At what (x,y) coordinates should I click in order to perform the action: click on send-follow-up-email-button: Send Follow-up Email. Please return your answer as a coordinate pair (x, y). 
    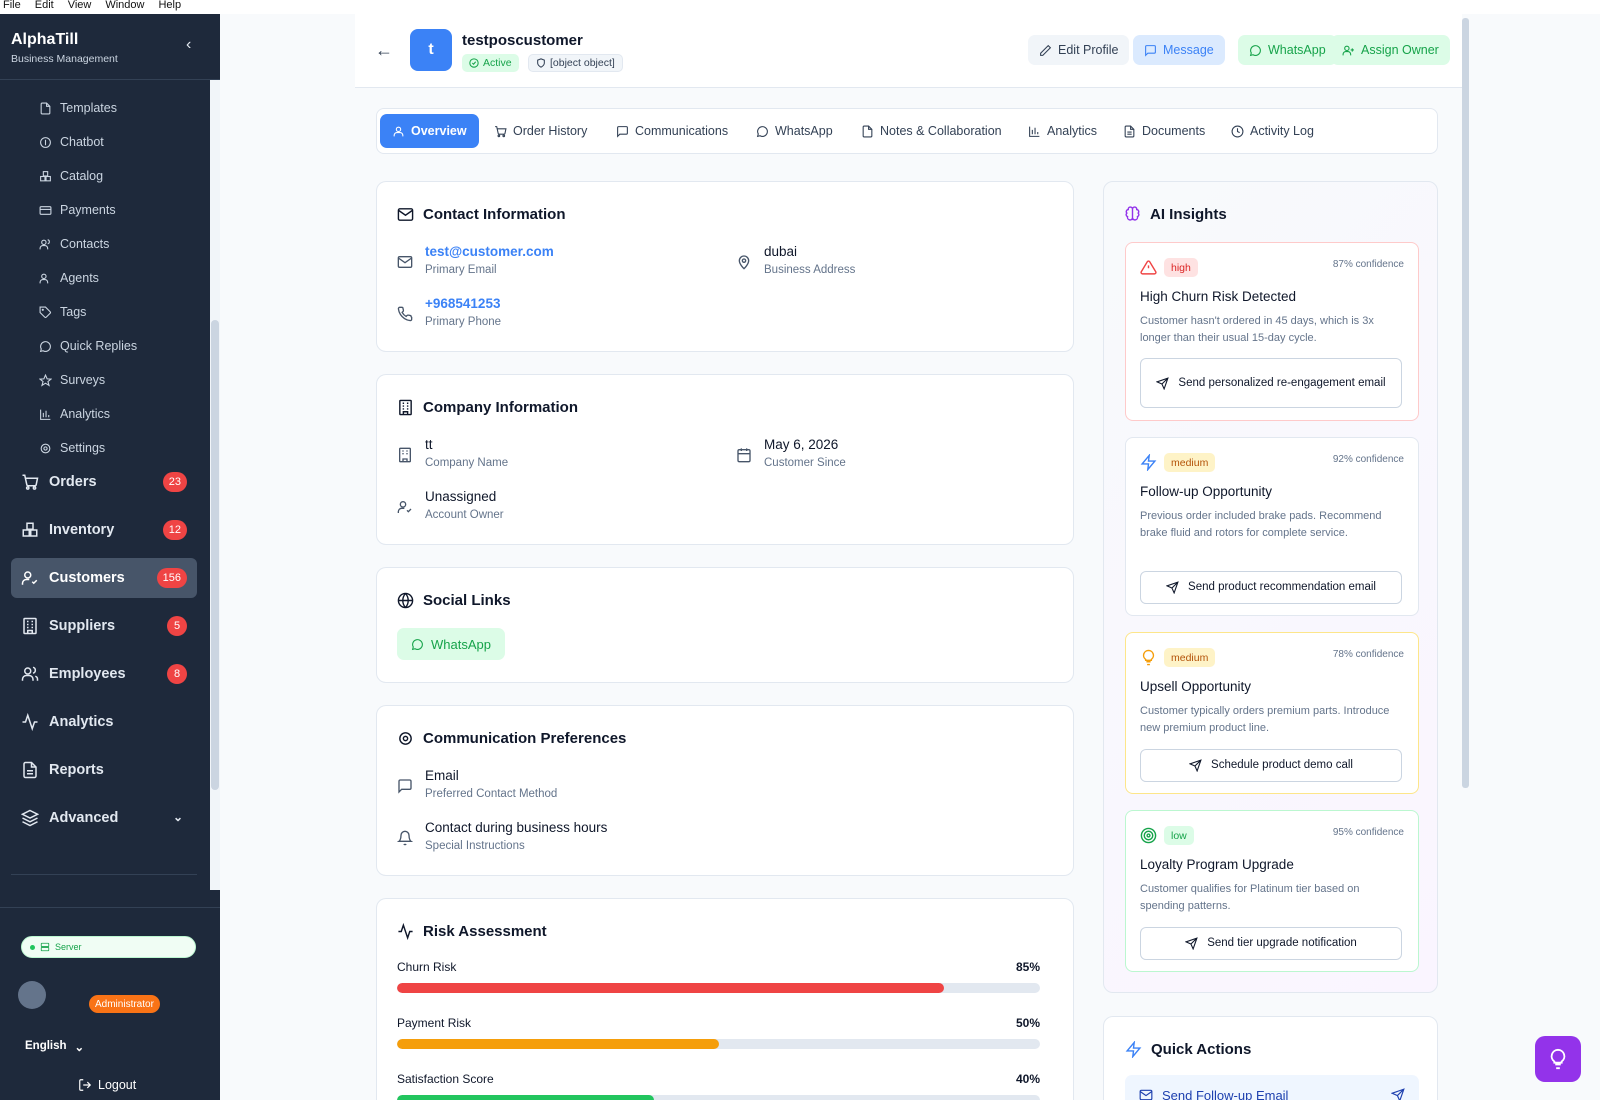
    Looking at the image, I should click on (1272, 1087).